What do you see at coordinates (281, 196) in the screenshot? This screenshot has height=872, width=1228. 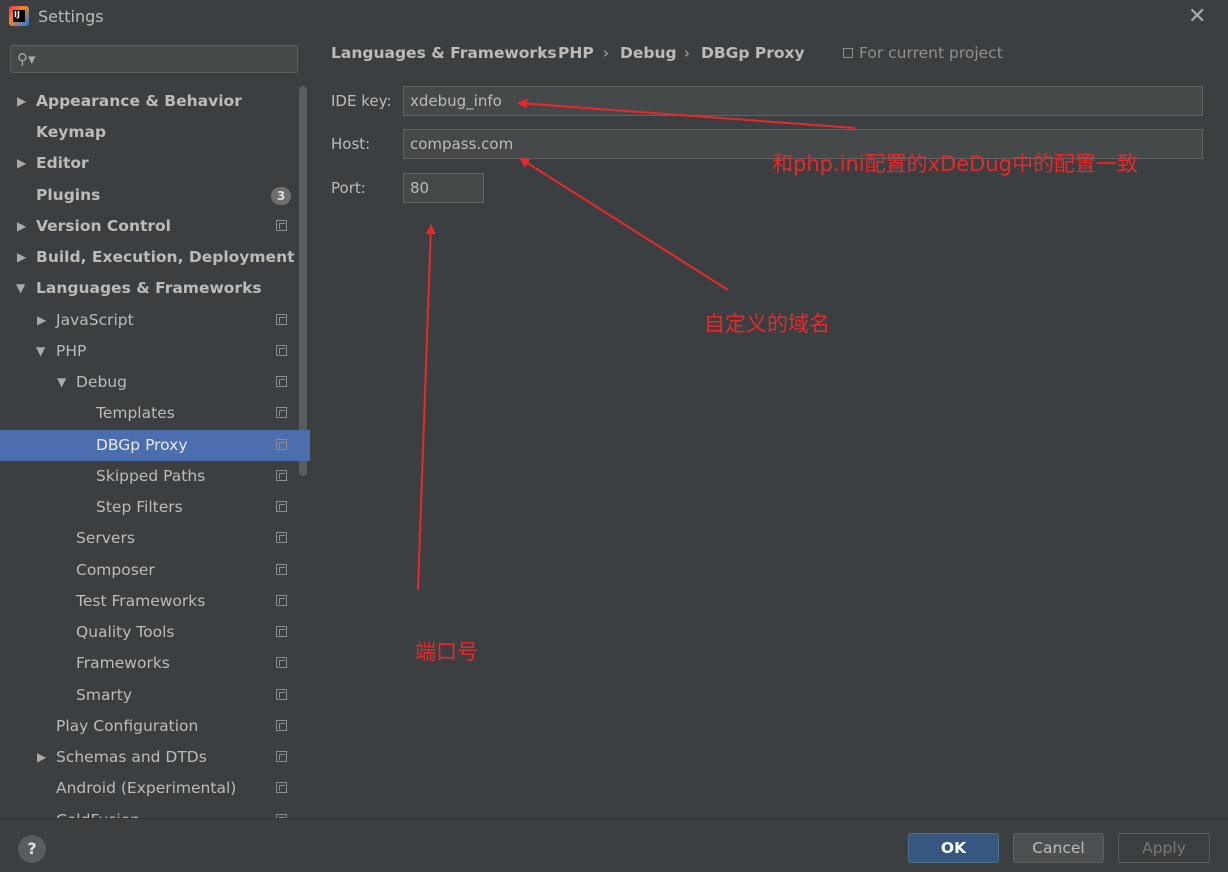 I see `plugins-count-badge: 3` at bounding box center [281, 196].